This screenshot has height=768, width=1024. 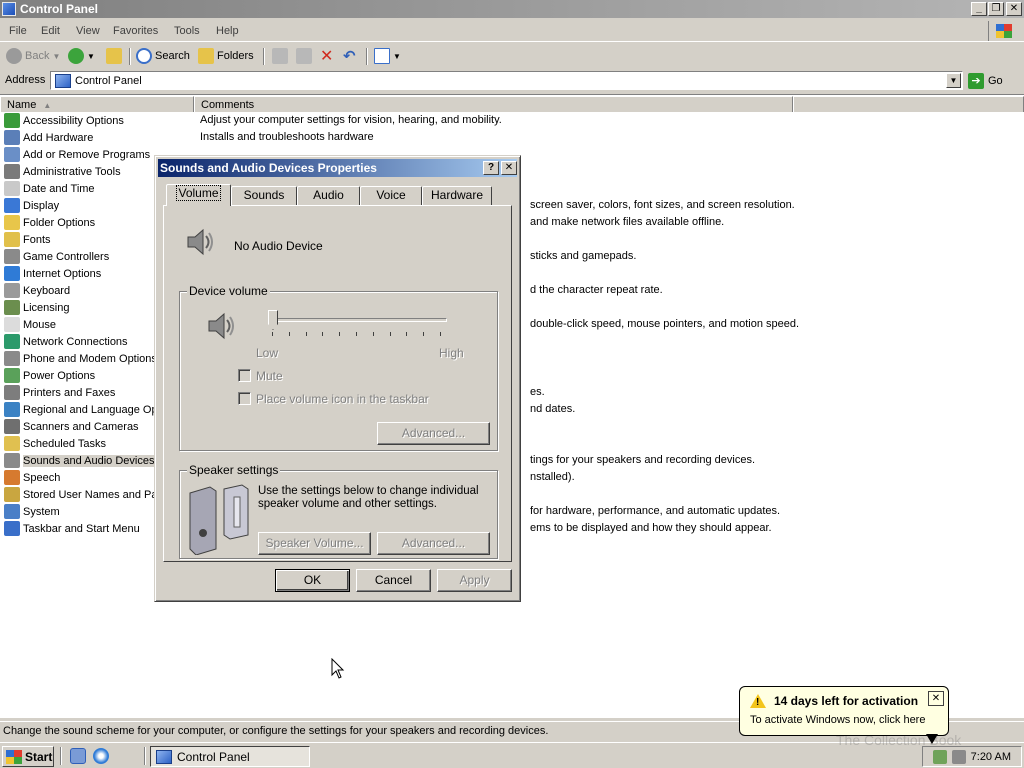 I want to click on system-tray: 7:20 AM, so click(x=972, y=756).